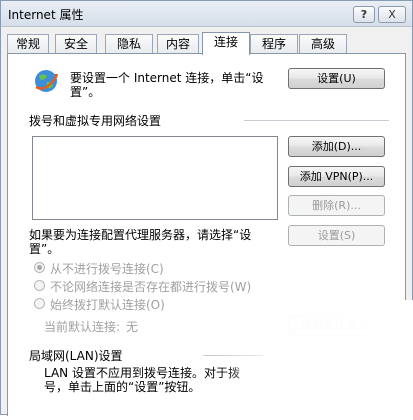  Describe the element at coordinates (336, 325) in the screenshot. I see `set-default-button: 设置默认值(E)` at that location.